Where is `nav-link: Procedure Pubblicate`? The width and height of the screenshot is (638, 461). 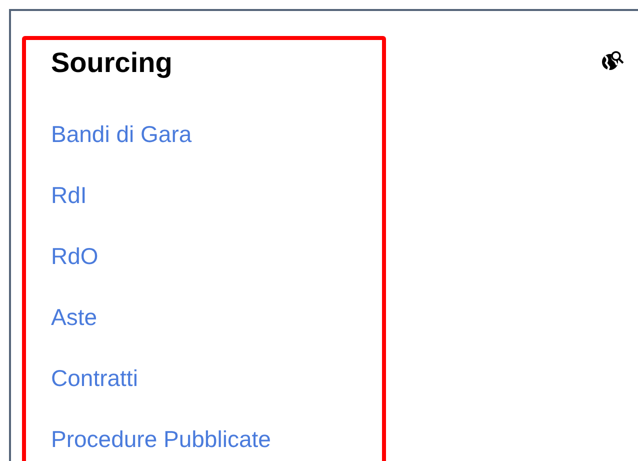 nav-link: Procedure Pubblicate is located at coordinates (161, 435).